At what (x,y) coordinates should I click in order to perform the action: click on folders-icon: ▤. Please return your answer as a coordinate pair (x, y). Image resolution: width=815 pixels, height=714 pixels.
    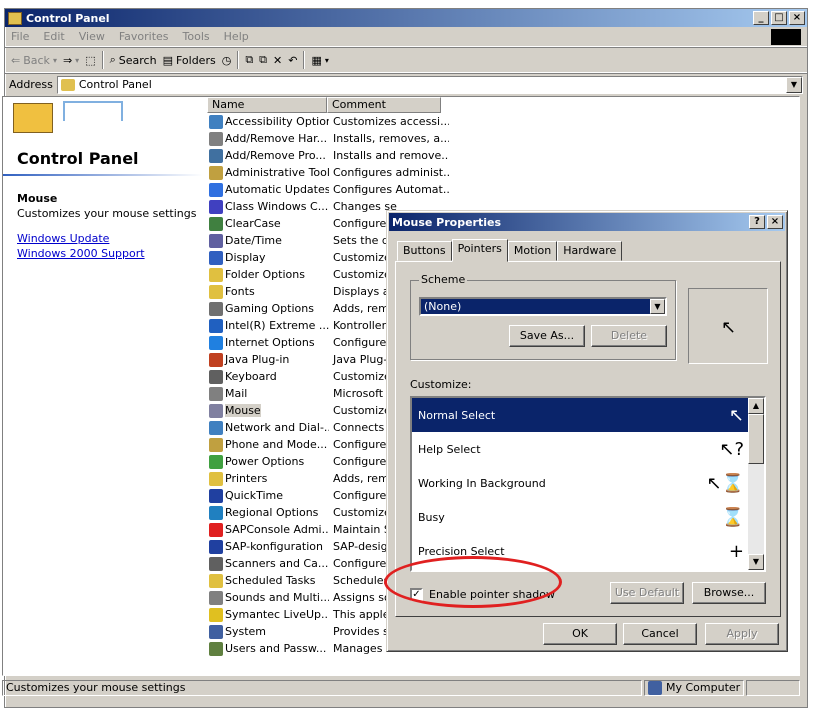
    Looking at the image, I should click on (167, 60).